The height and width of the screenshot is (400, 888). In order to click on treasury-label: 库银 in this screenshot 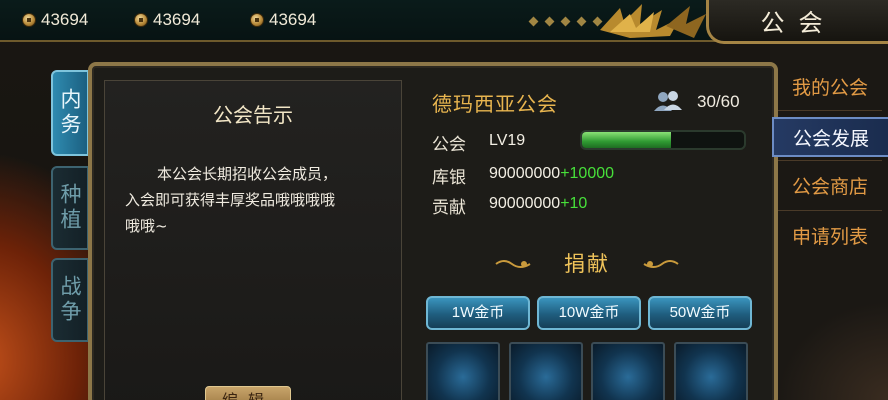, I will do `click(449, 178)`.